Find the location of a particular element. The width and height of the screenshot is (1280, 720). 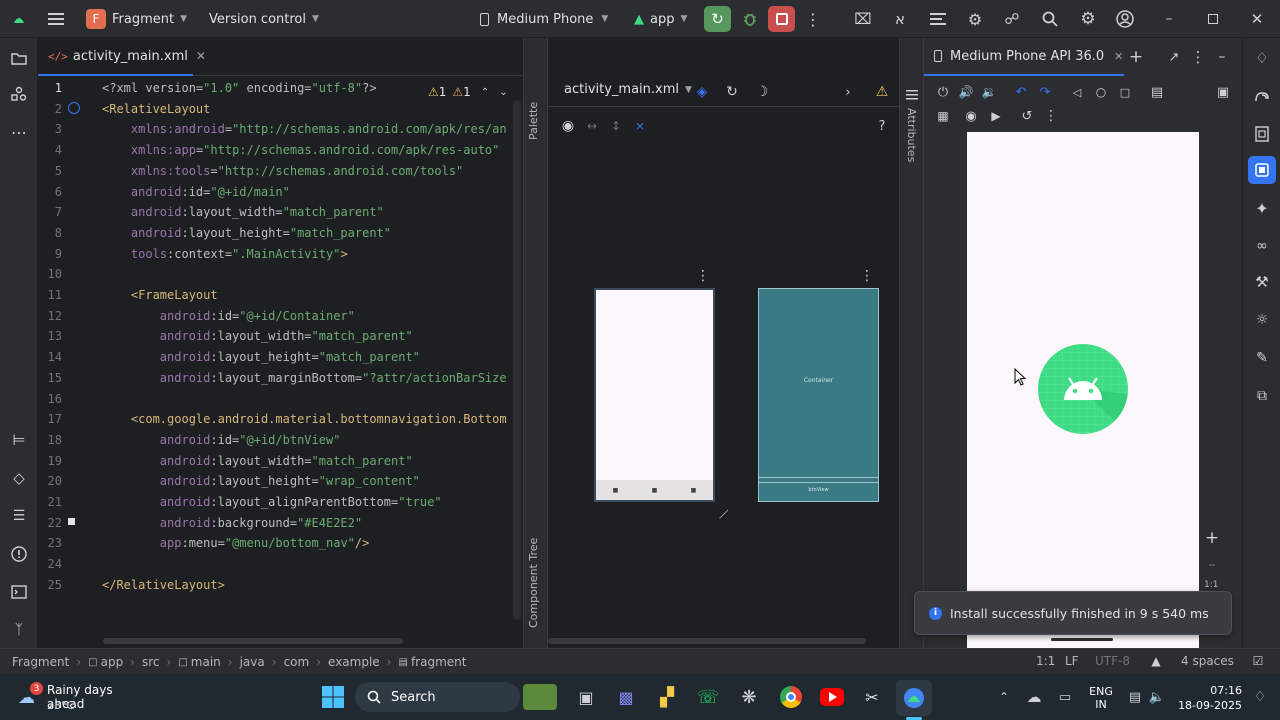

breadcrumb-item: fragment is located at coordinates (439, 662).